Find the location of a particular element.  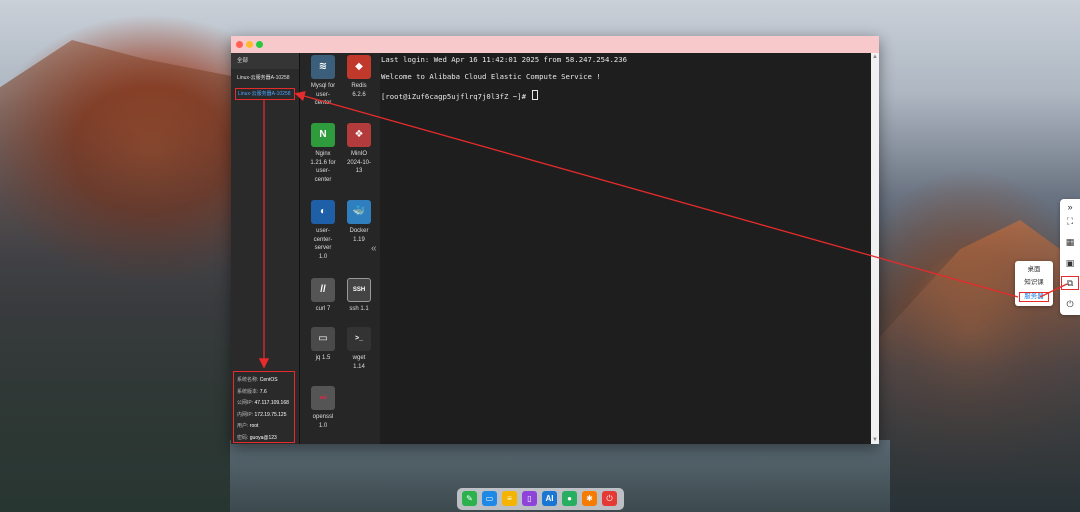

openssl-icon: ssl is located at coordinates (323, 398).